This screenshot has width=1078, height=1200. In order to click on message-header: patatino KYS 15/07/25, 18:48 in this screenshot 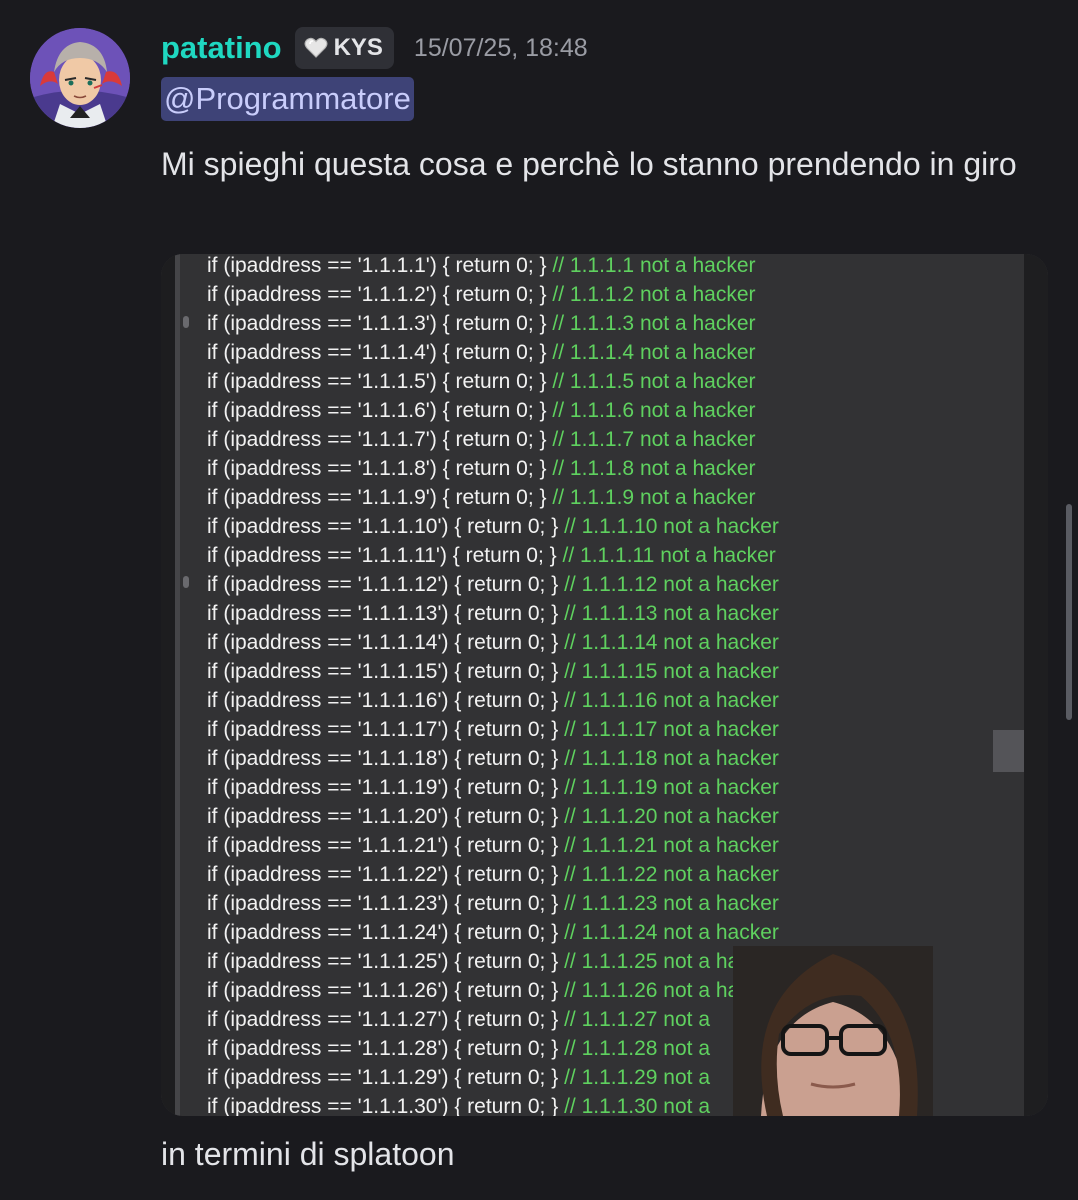, I will do `click(374, 48)`.